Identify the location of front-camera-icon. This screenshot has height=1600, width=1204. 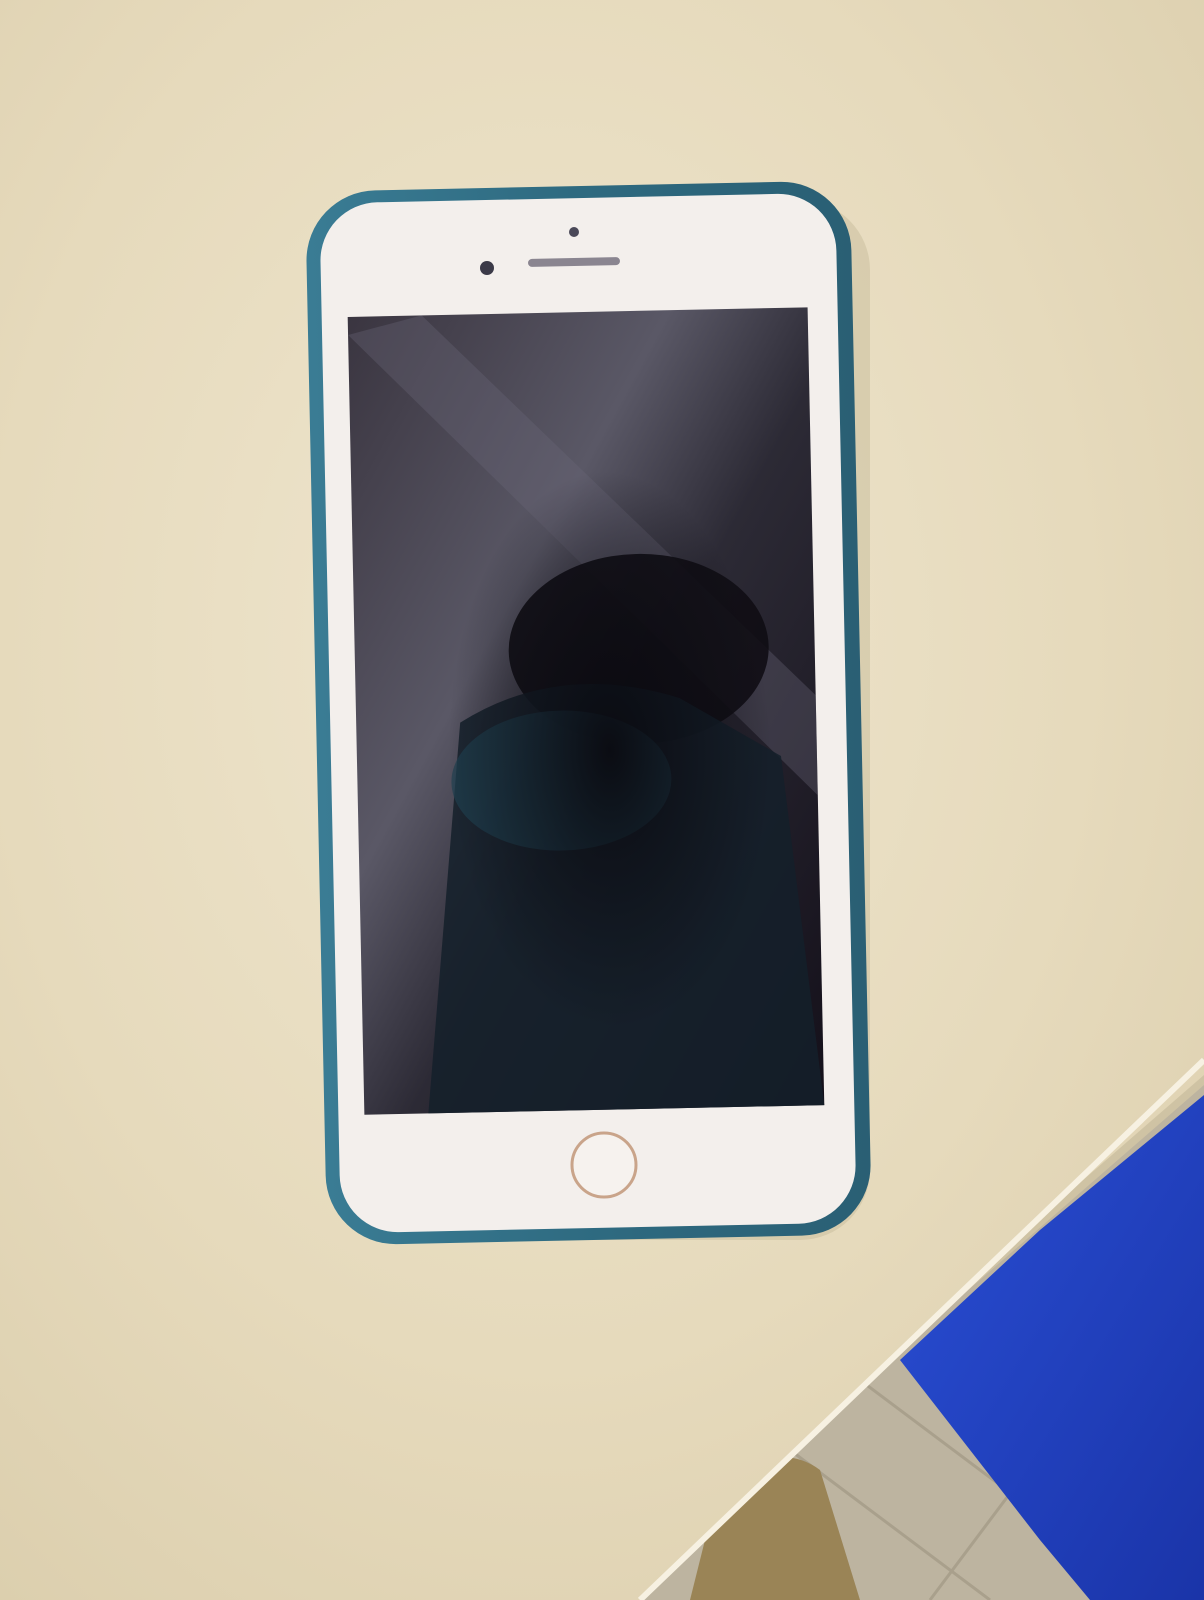
(487, 268).